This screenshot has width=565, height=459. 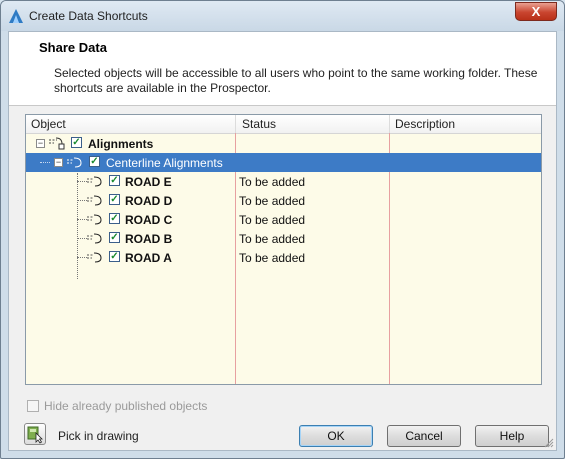 I want to click on close-button: X, so click(x=536, y=11).